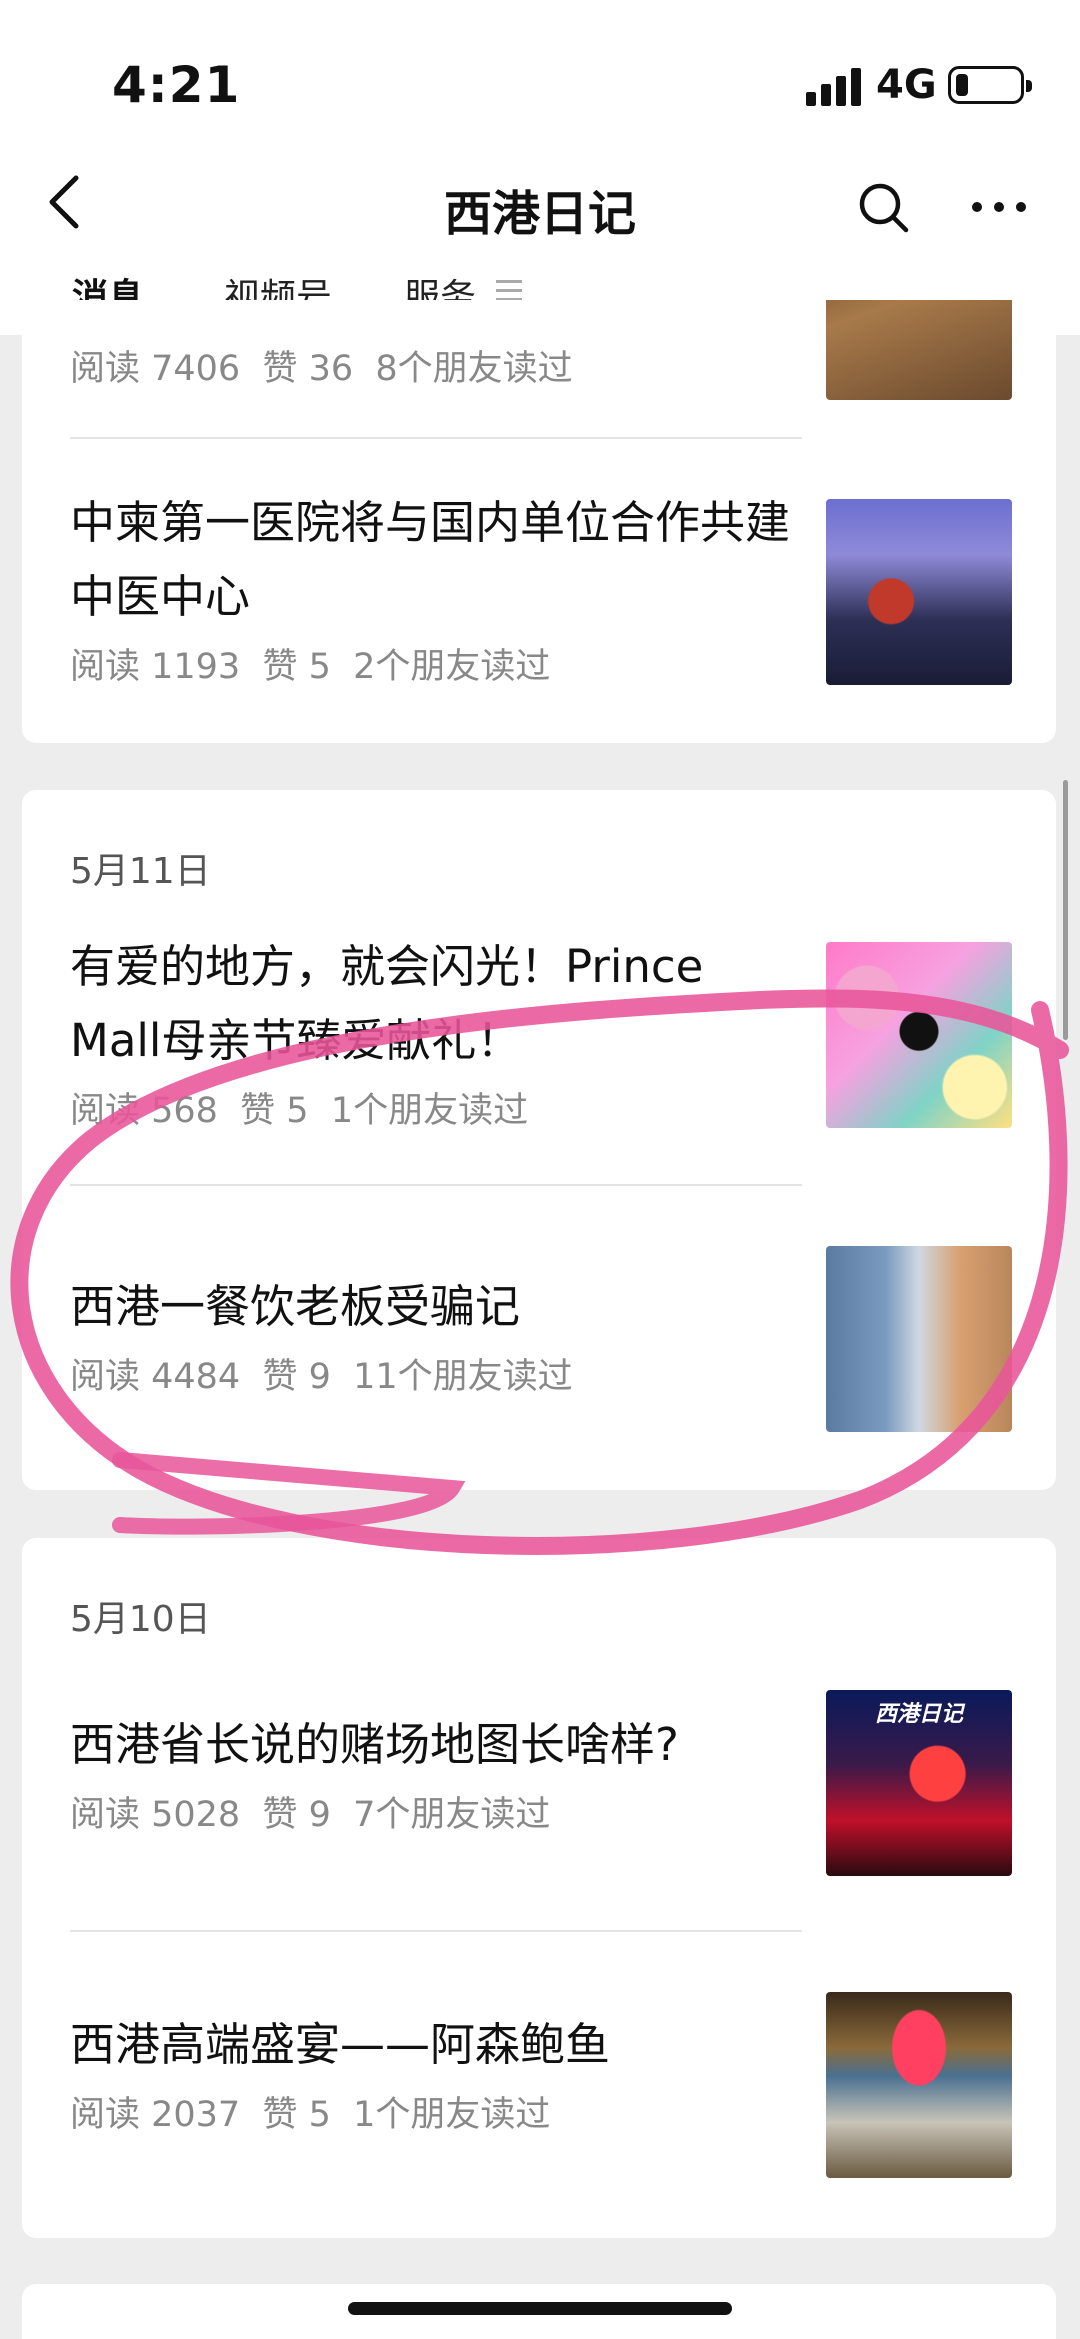 The width and height of the screenshot is (1080, 2339). What do you see at coordinates (430, 1772) in the screenshot?
I see `article-item: 西港省长说的赌场地图长啥样? 阅读 5028 赞 9 7个朋友读过` at bounding box center [430, 1772].